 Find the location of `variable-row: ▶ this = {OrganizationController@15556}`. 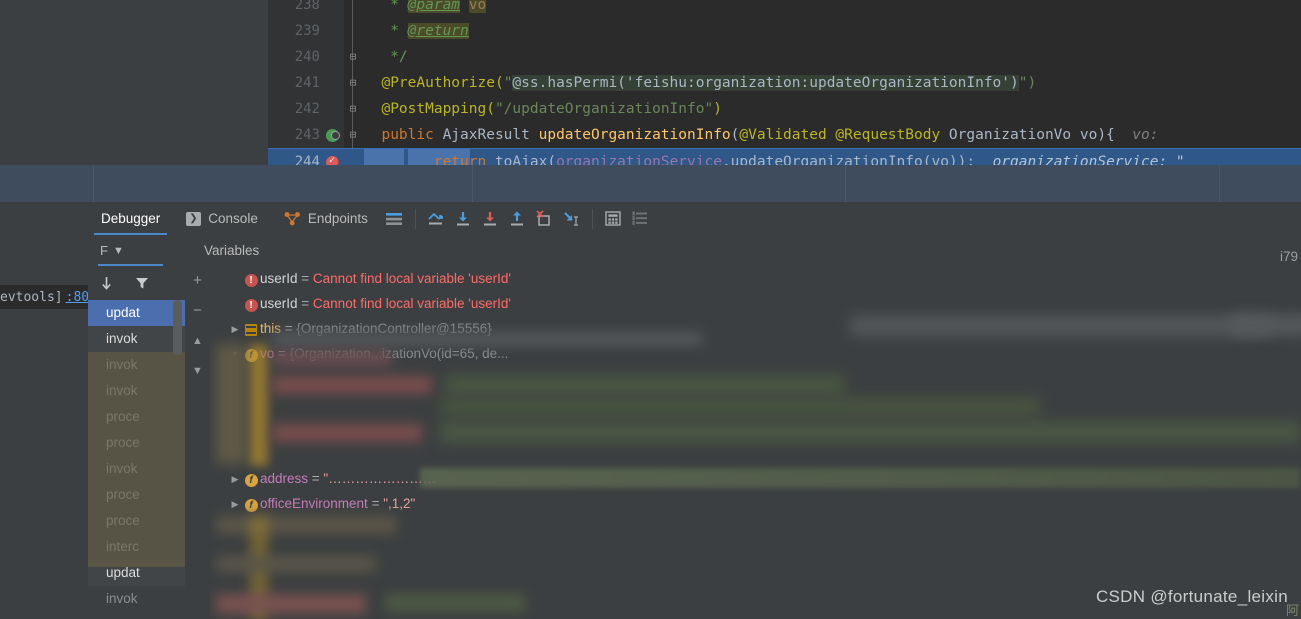

variable-row: ▶ this = {OrganizationController@15556} is located at coordinates (755, 328).